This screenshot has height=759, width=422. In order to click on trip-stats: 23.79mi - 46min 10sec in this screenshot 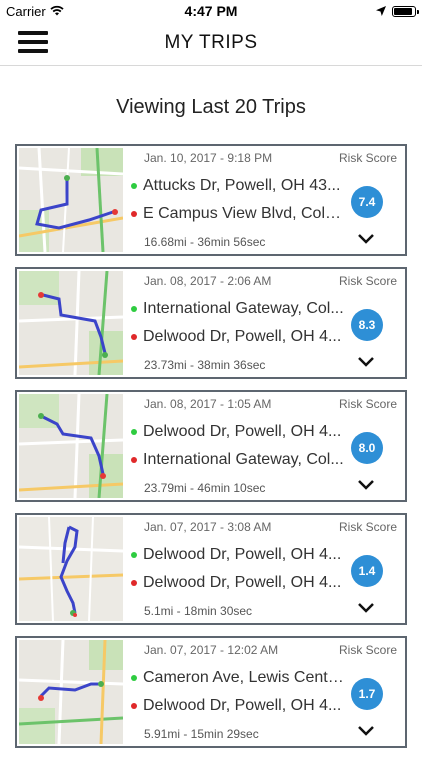, I will do `click(205, 488)`.